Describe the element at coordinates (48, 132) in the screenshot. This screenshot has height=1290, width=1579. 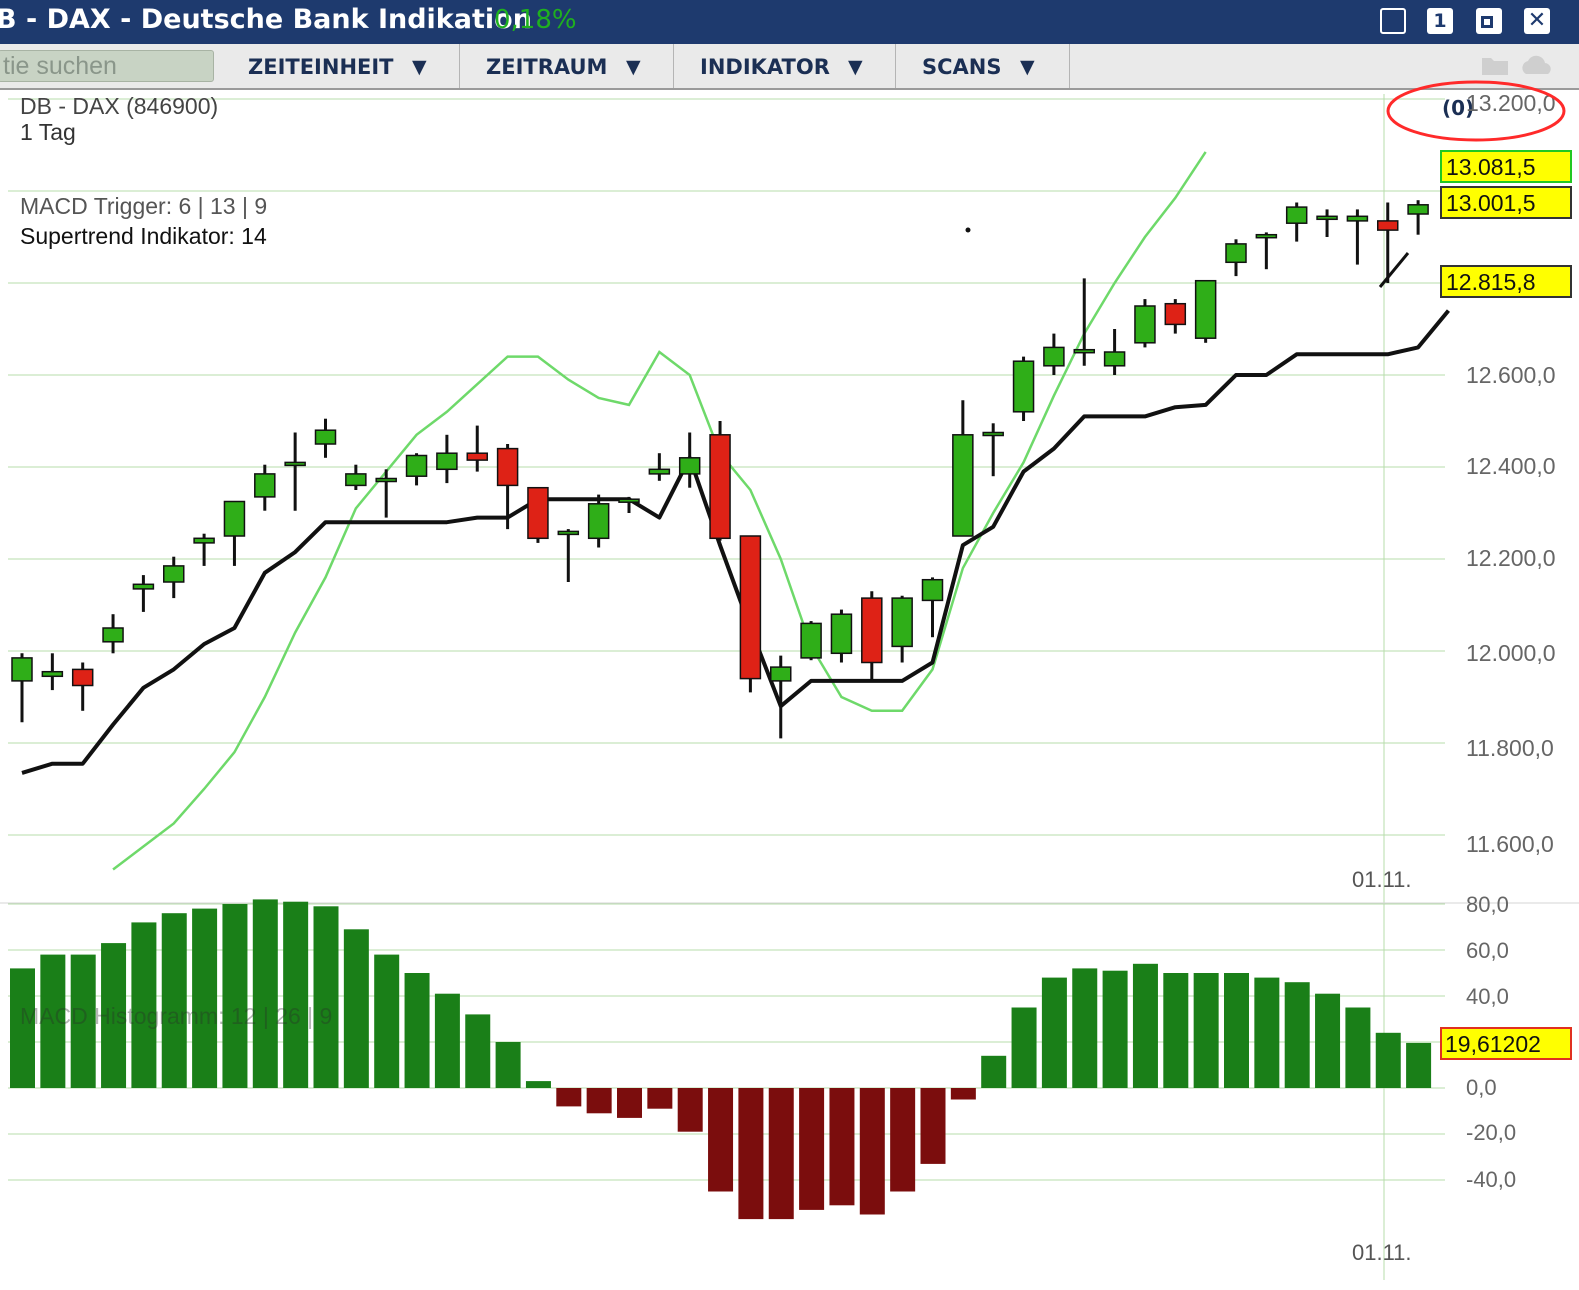
I see `chart-timeframe: 1 Tag` at that location.